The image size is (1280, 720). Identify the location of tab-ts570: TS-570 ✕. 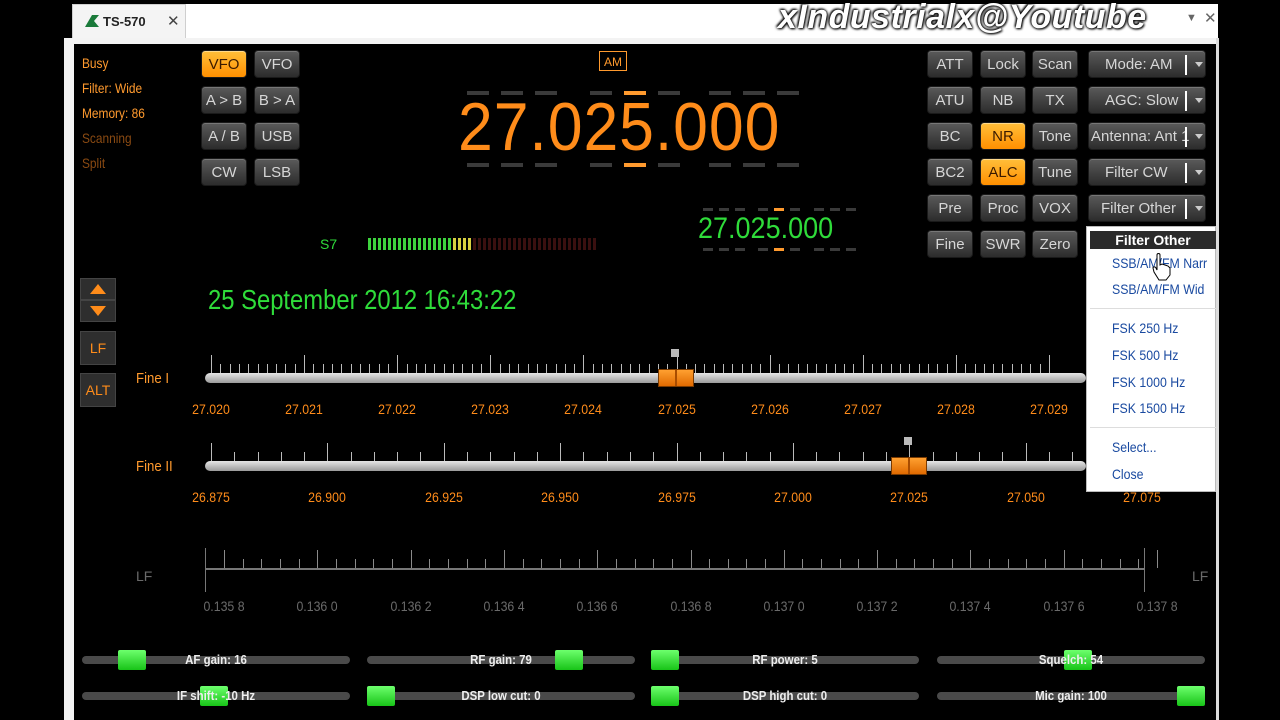
(129, 21).